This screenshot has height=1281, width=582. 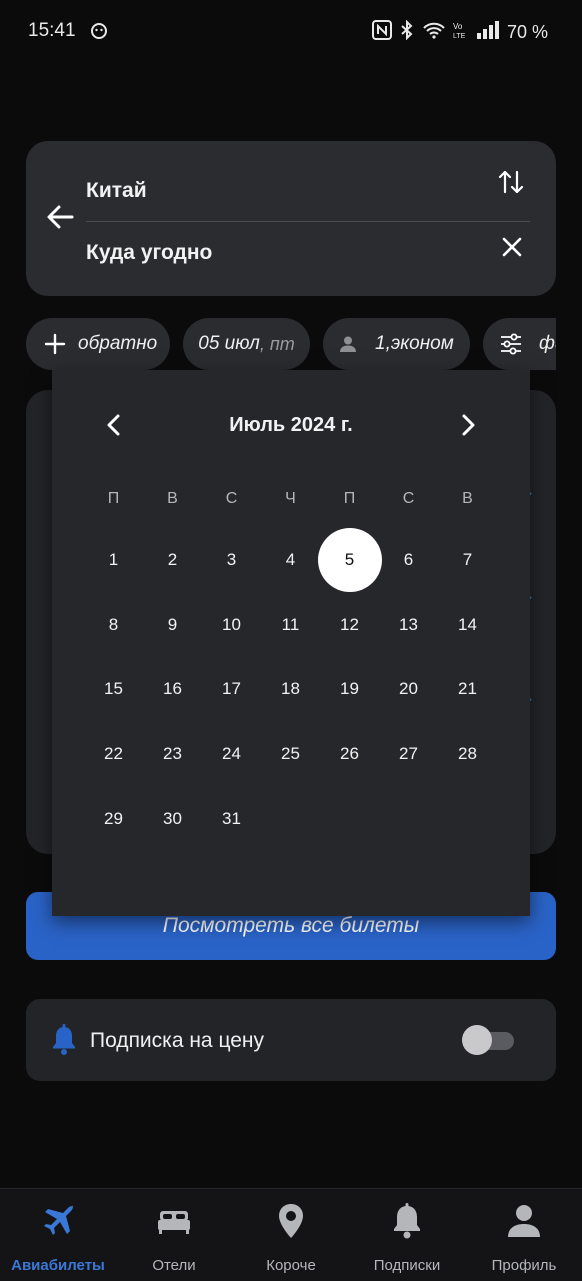 I want to click on calendar-day-number: 27, so click(x=408, y=754).